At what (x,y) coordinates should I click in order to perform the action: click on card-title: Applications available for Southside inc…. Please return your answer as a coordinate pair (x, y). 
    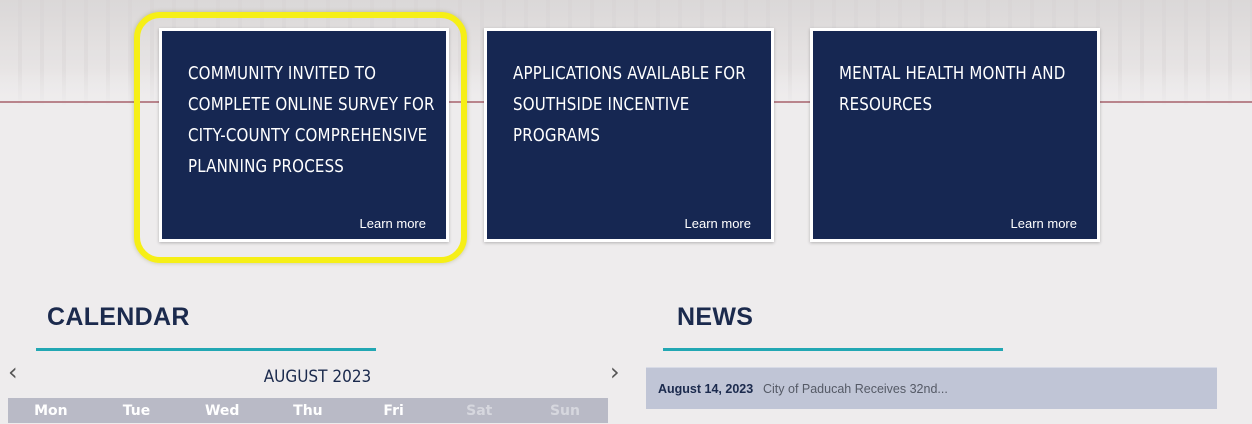
    Looking at the image, I should click on (629, 105).